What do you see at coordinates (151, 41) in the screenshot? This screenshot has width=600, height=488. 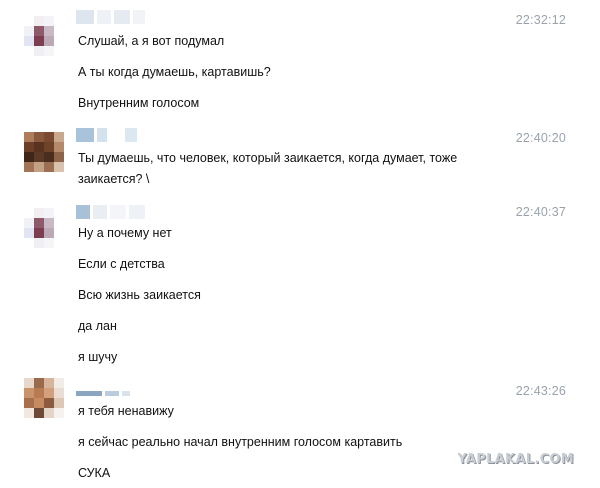 I see `message-text: Слушай, а я вот подумал` at bounding box center [151, 41].